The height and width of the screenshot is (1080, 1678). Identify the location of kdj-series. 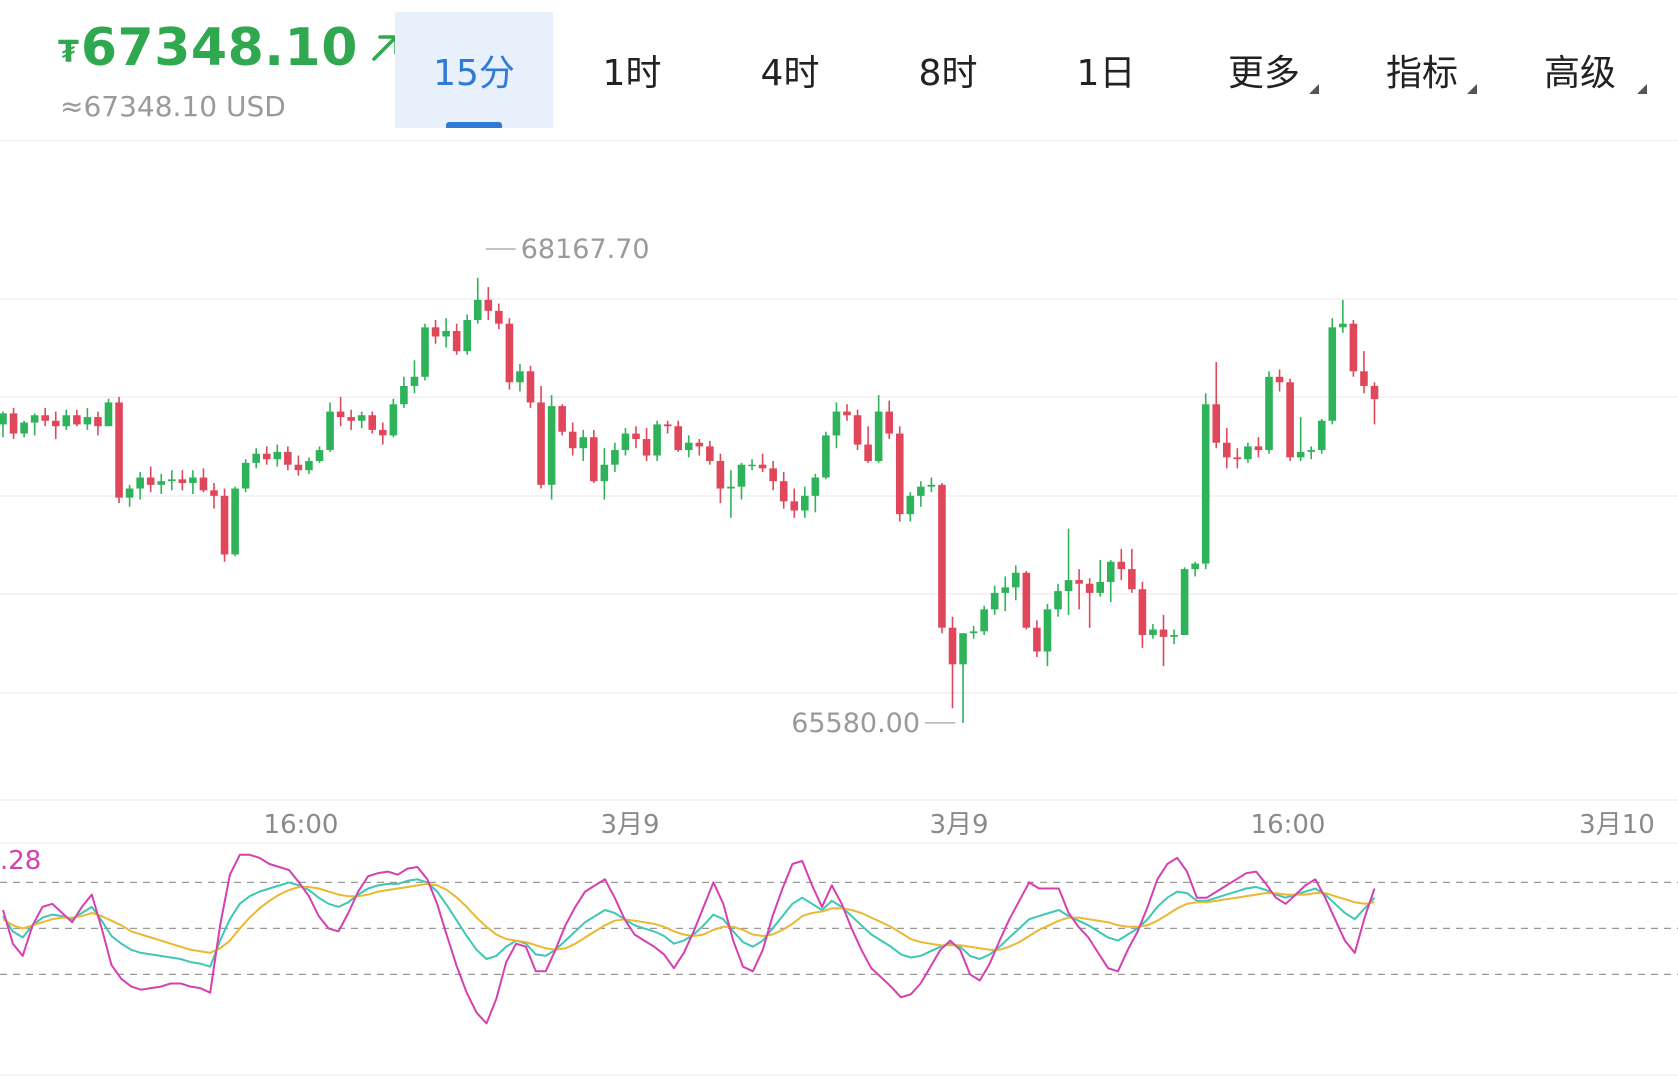
(689, 939).